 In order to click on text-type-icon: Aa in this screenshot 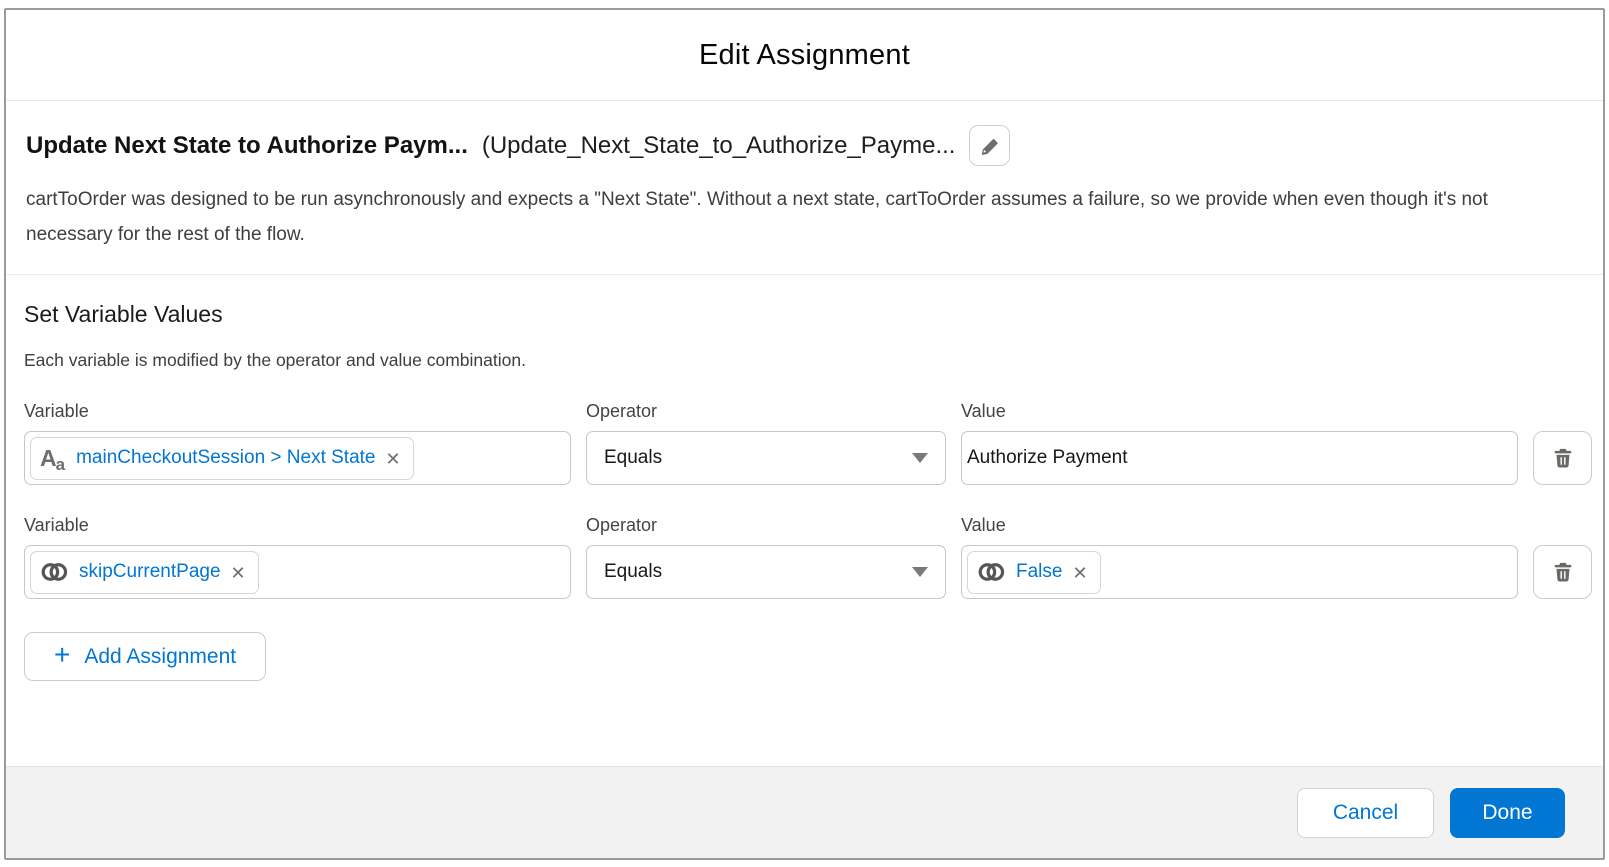, I will do `click(53, 459)`.